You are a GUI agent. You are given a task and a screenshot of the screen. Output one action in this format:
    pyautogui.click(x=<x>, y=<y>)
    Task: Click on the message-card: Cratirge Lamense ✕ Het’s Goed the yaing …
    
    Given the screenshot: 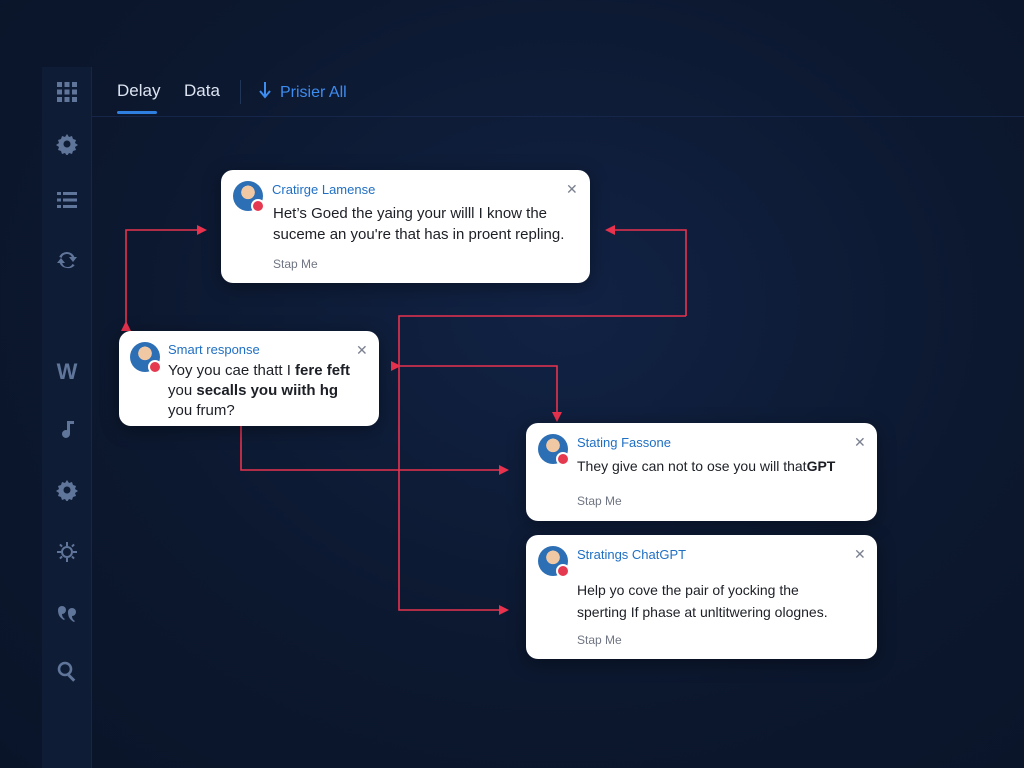 What is the action you would take?
    pyautogui.click(x=405, y=226)
    